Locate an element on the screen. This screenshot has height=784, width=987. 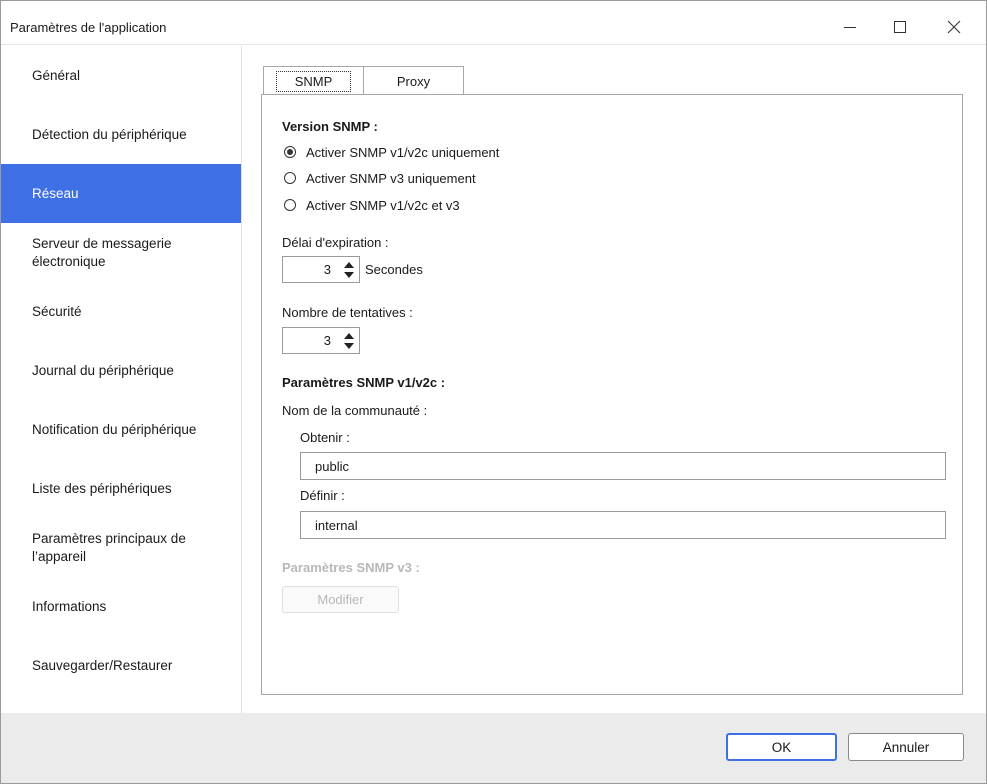
sidebar-item-label: Informations is located at coordinates (69, 606).